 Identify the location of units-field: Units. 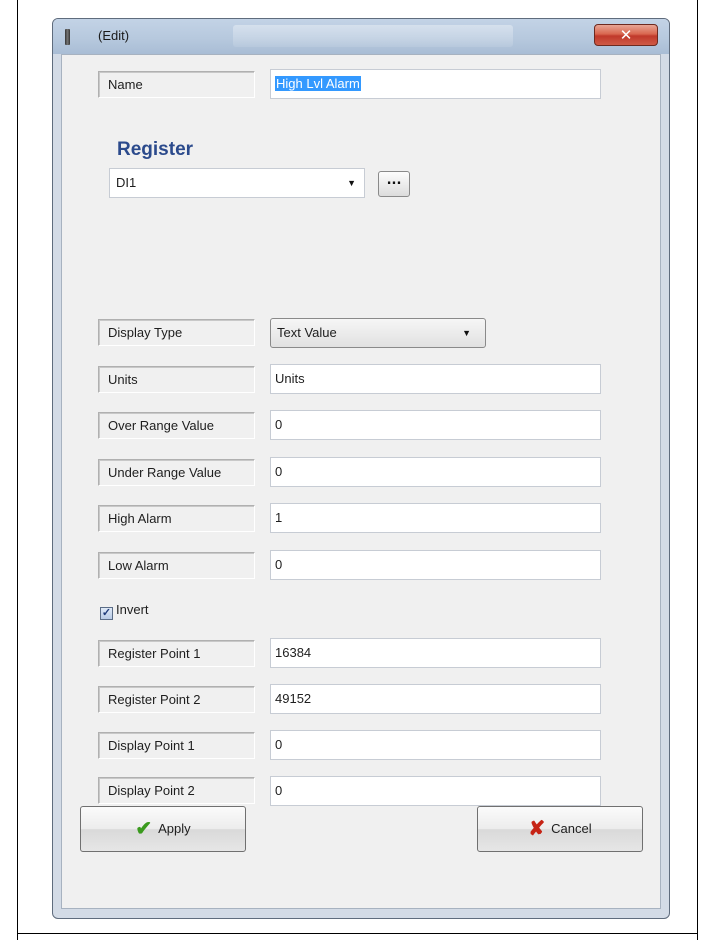
(435, 379).